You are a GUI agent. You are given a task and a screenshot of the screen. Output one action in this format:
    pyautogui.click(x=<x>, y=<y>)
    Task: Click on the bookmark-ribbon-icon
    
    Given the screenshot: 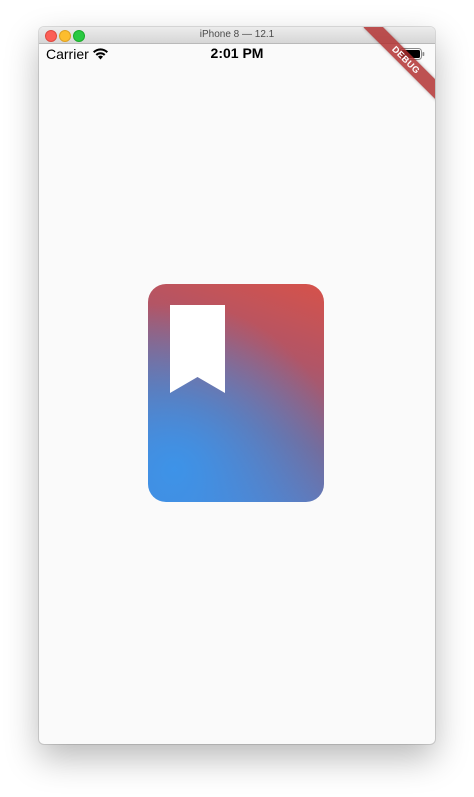 What is the action you would take?
    pyautogui.click(x=197, y=349)
    